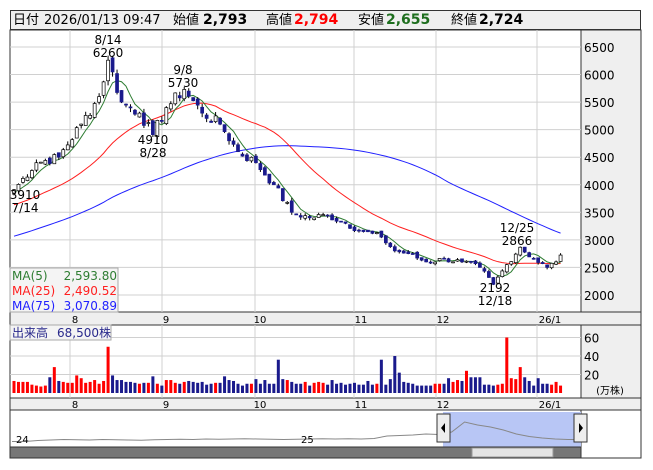 The image size is (653, 470). What do you see at coordinates (599, 103) in the screenshot?
I see `price-tick-label: 5500` at bounding box center [599, 103].